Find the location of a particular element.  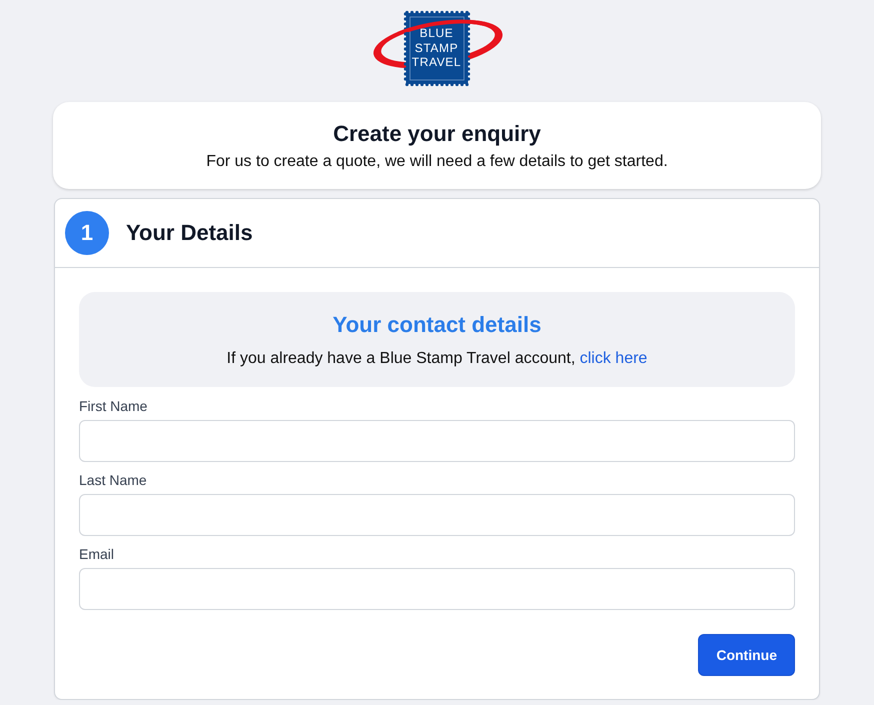

step-number: 1 is located at coordinates (87, 233).